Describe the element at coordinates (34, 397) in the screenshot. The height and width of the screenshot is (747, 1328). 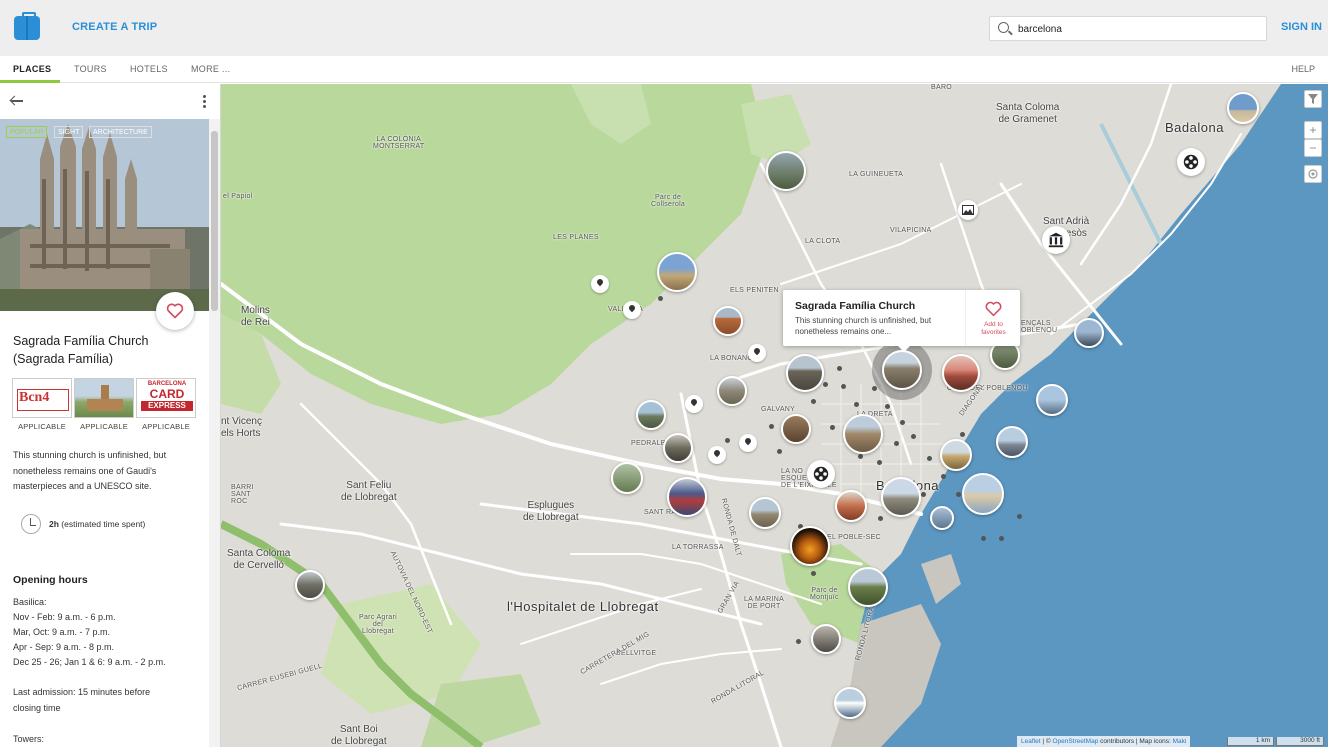
I see `pass-bcn4-text: Bcn4` at that location.